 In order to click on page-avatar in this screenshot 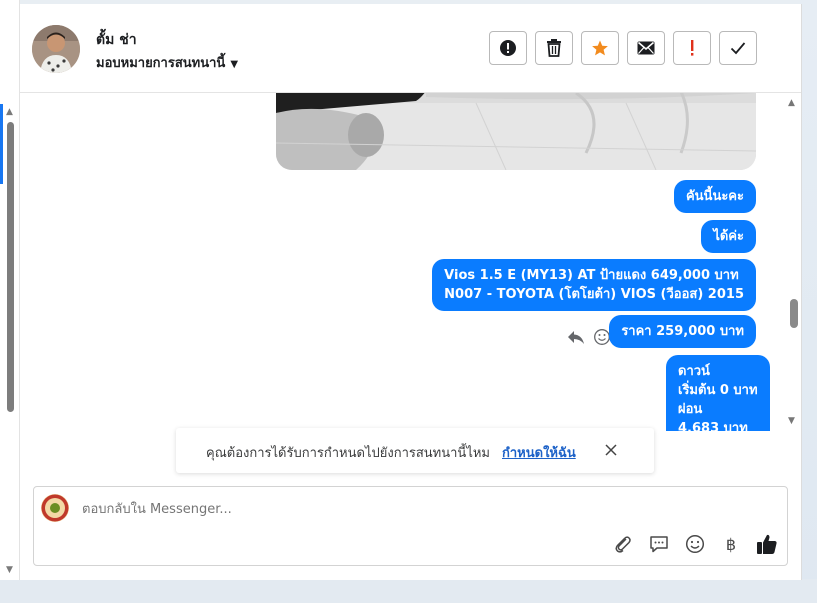, I will do `click(55, 508)`.